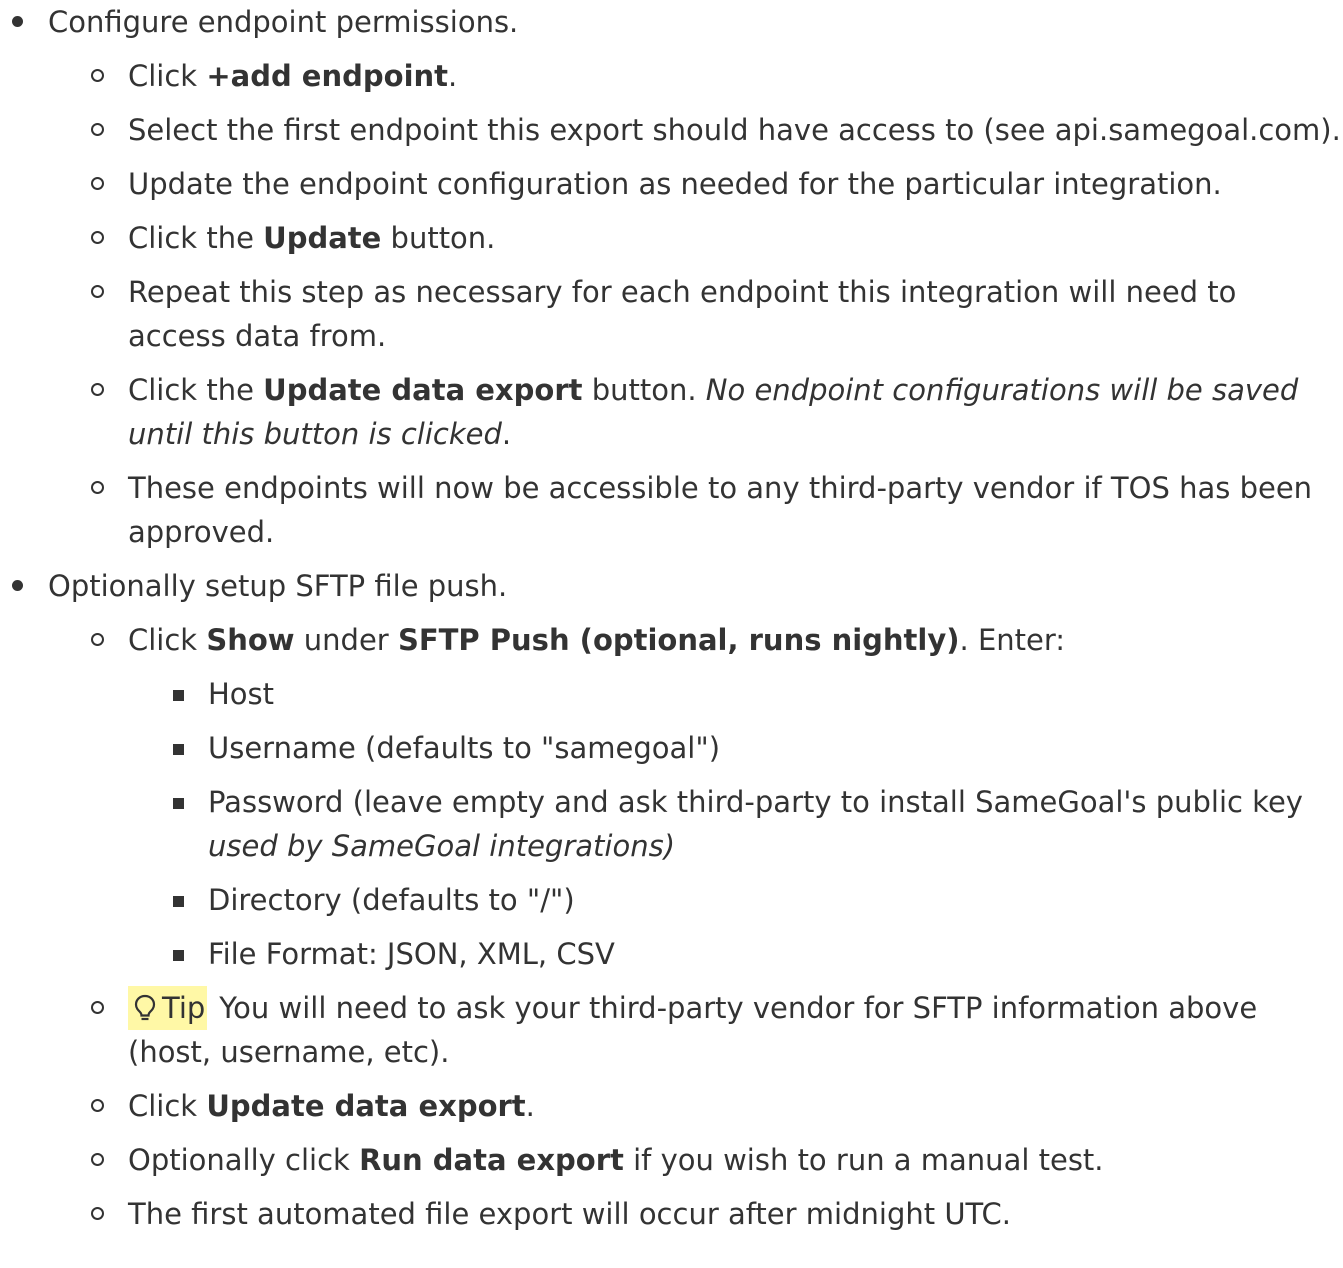 This screenshot has height=1268, width=1343. I want to click on list-item: Click the Update button., so click(711, 238).